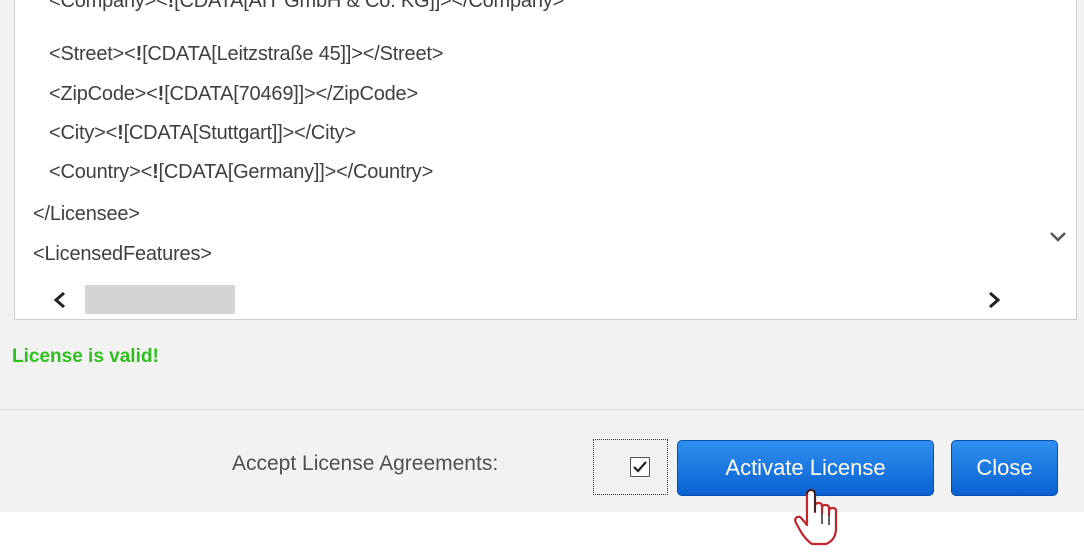 This screenshot has width=1084, height=553. I want to click on close-button: Close, so click(1004, 468).